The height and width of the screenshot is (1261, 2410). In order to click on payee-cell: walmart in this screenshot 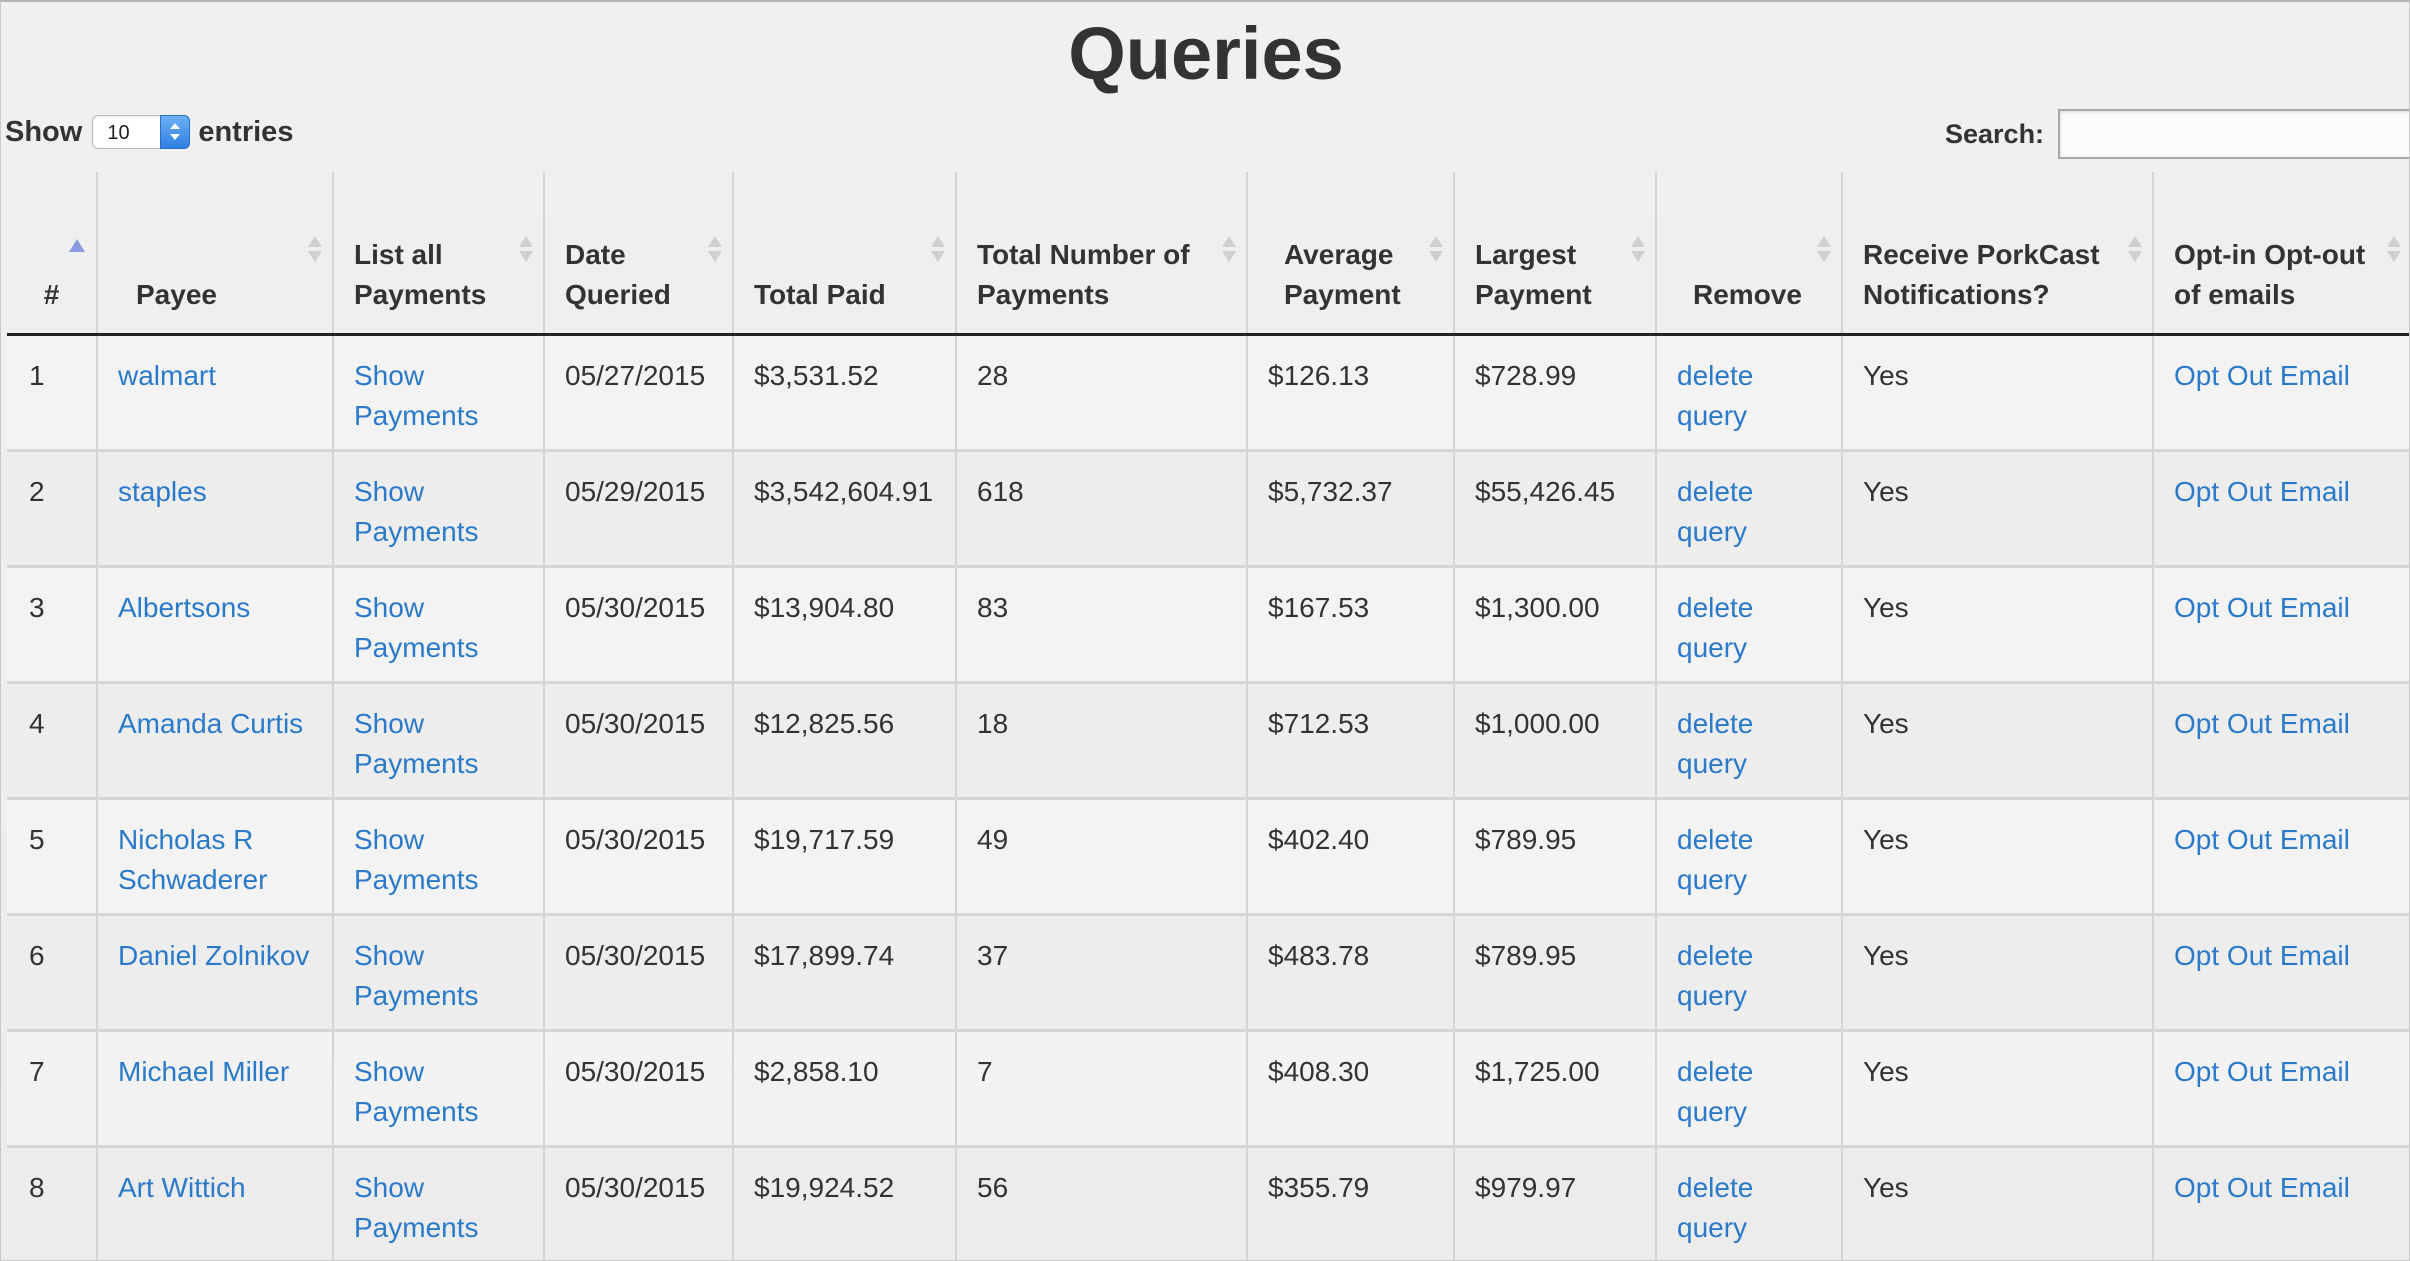, I will do `click(214, 393)`.